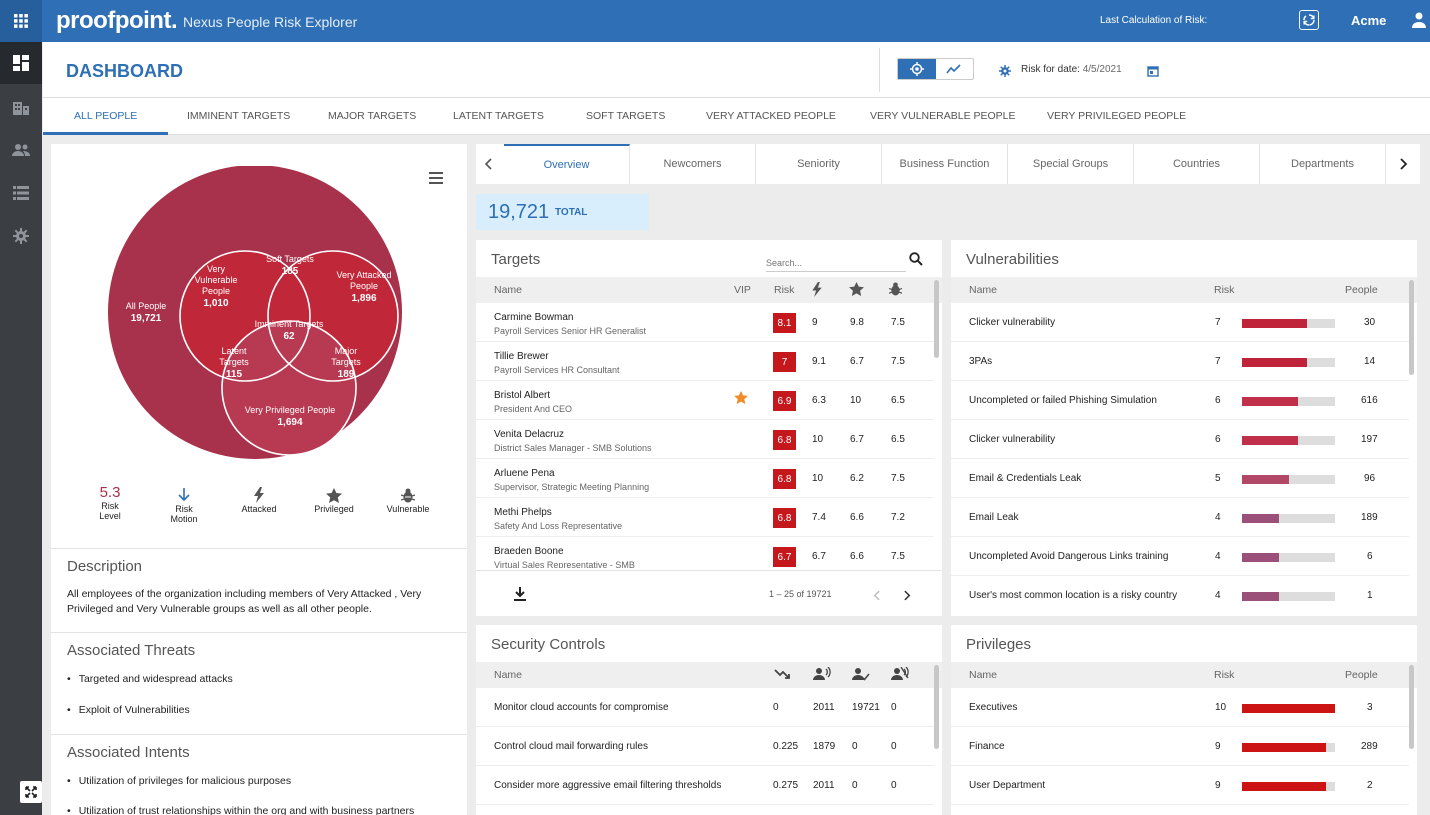 Image resolution: width=1430 pixels, height=815 pixels. What do you see at coordinates (1180, 478) in the screenshot?
I see `table-row: Email & Credentials Leak 5 96` at bounding box center [1180, 478].